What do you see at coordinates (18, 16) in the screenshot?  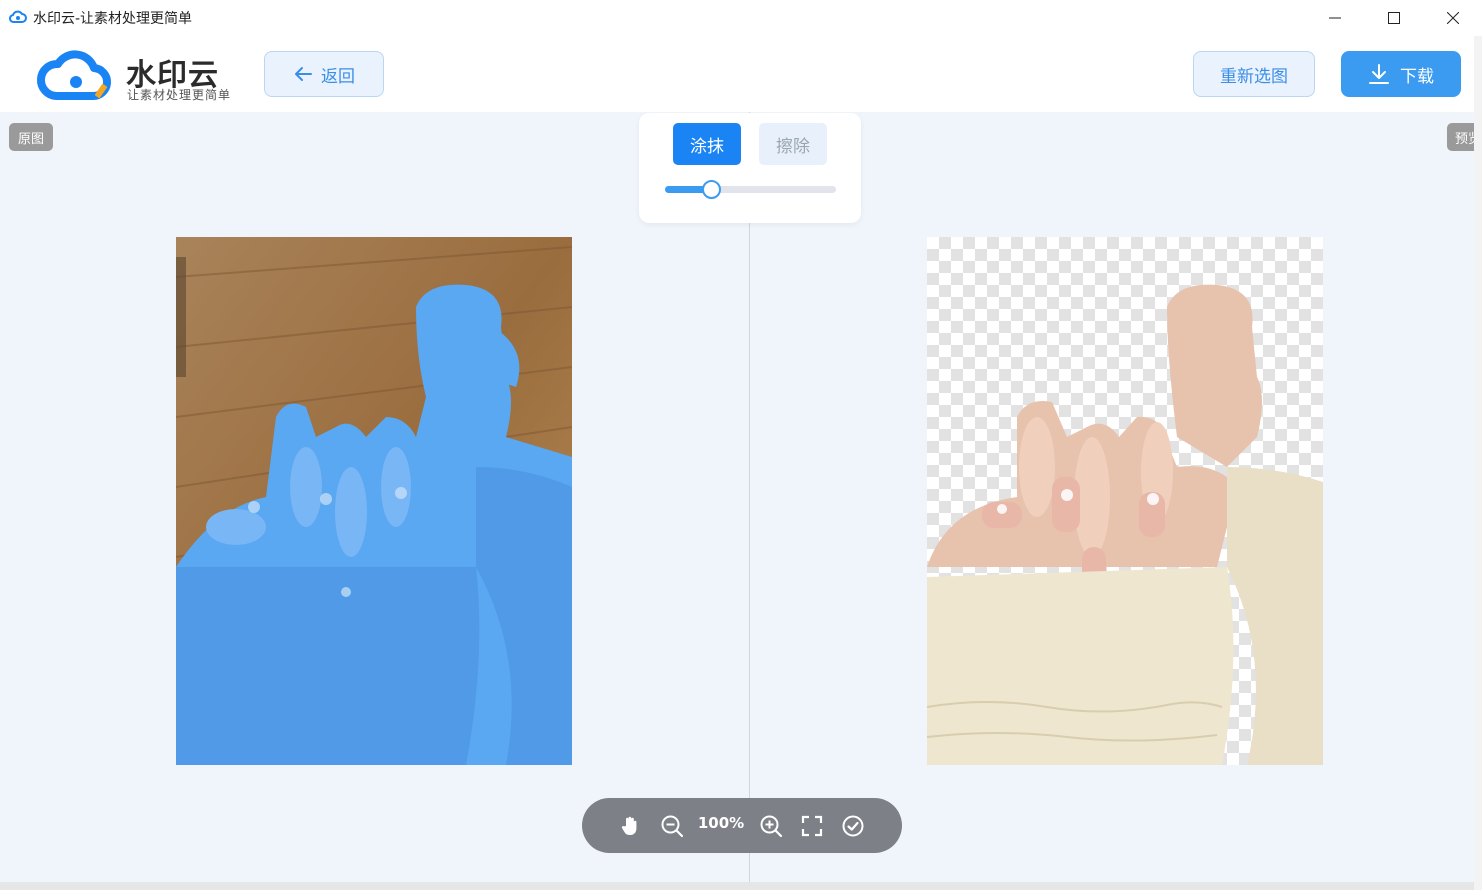 I see `app-logo-icon` at bounding box center [18, 16].